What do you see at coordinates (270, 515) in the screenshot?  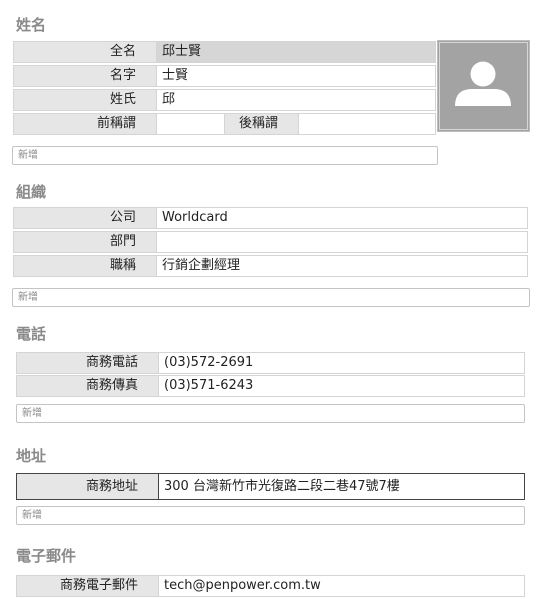 I see `address-add-field: 新增` at bounding box center [270, 515].